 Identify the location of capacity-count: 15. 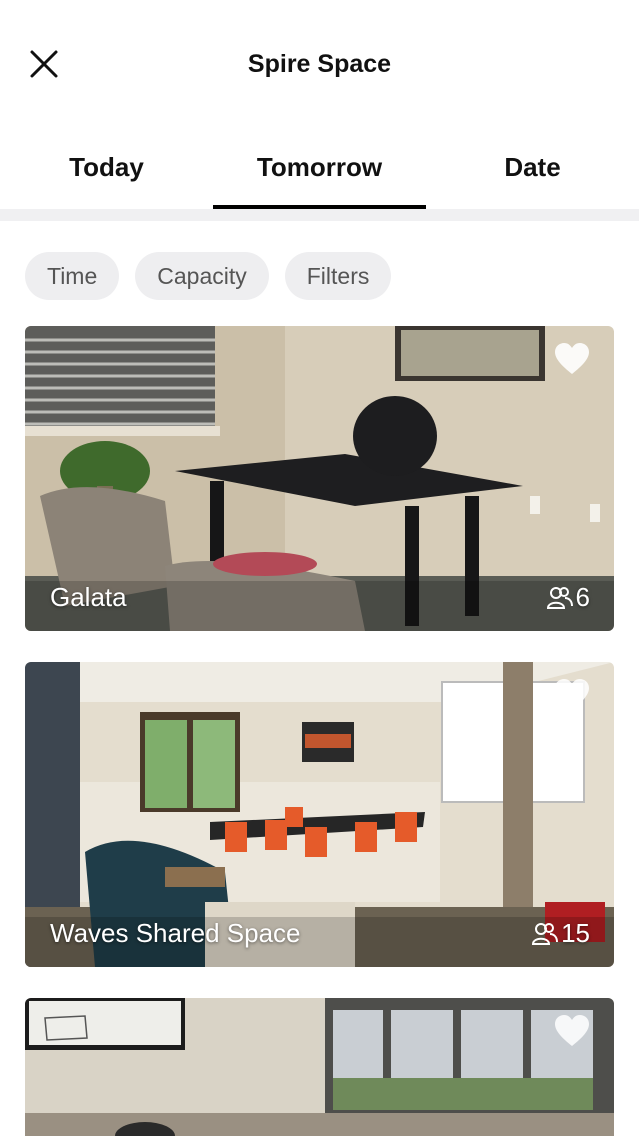
(575, 933).